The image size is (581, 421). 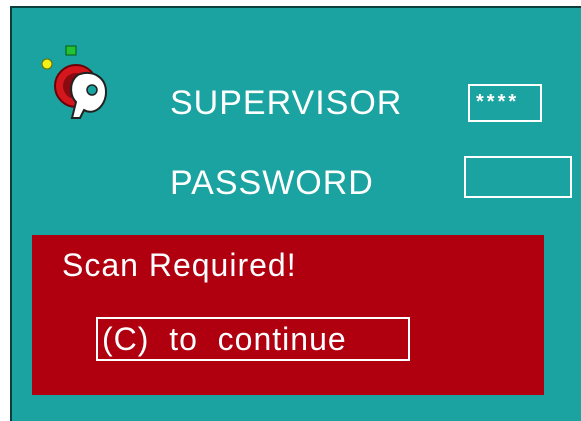 I want to click on continue-button: (C) to continue, so click(x=253, y=339).